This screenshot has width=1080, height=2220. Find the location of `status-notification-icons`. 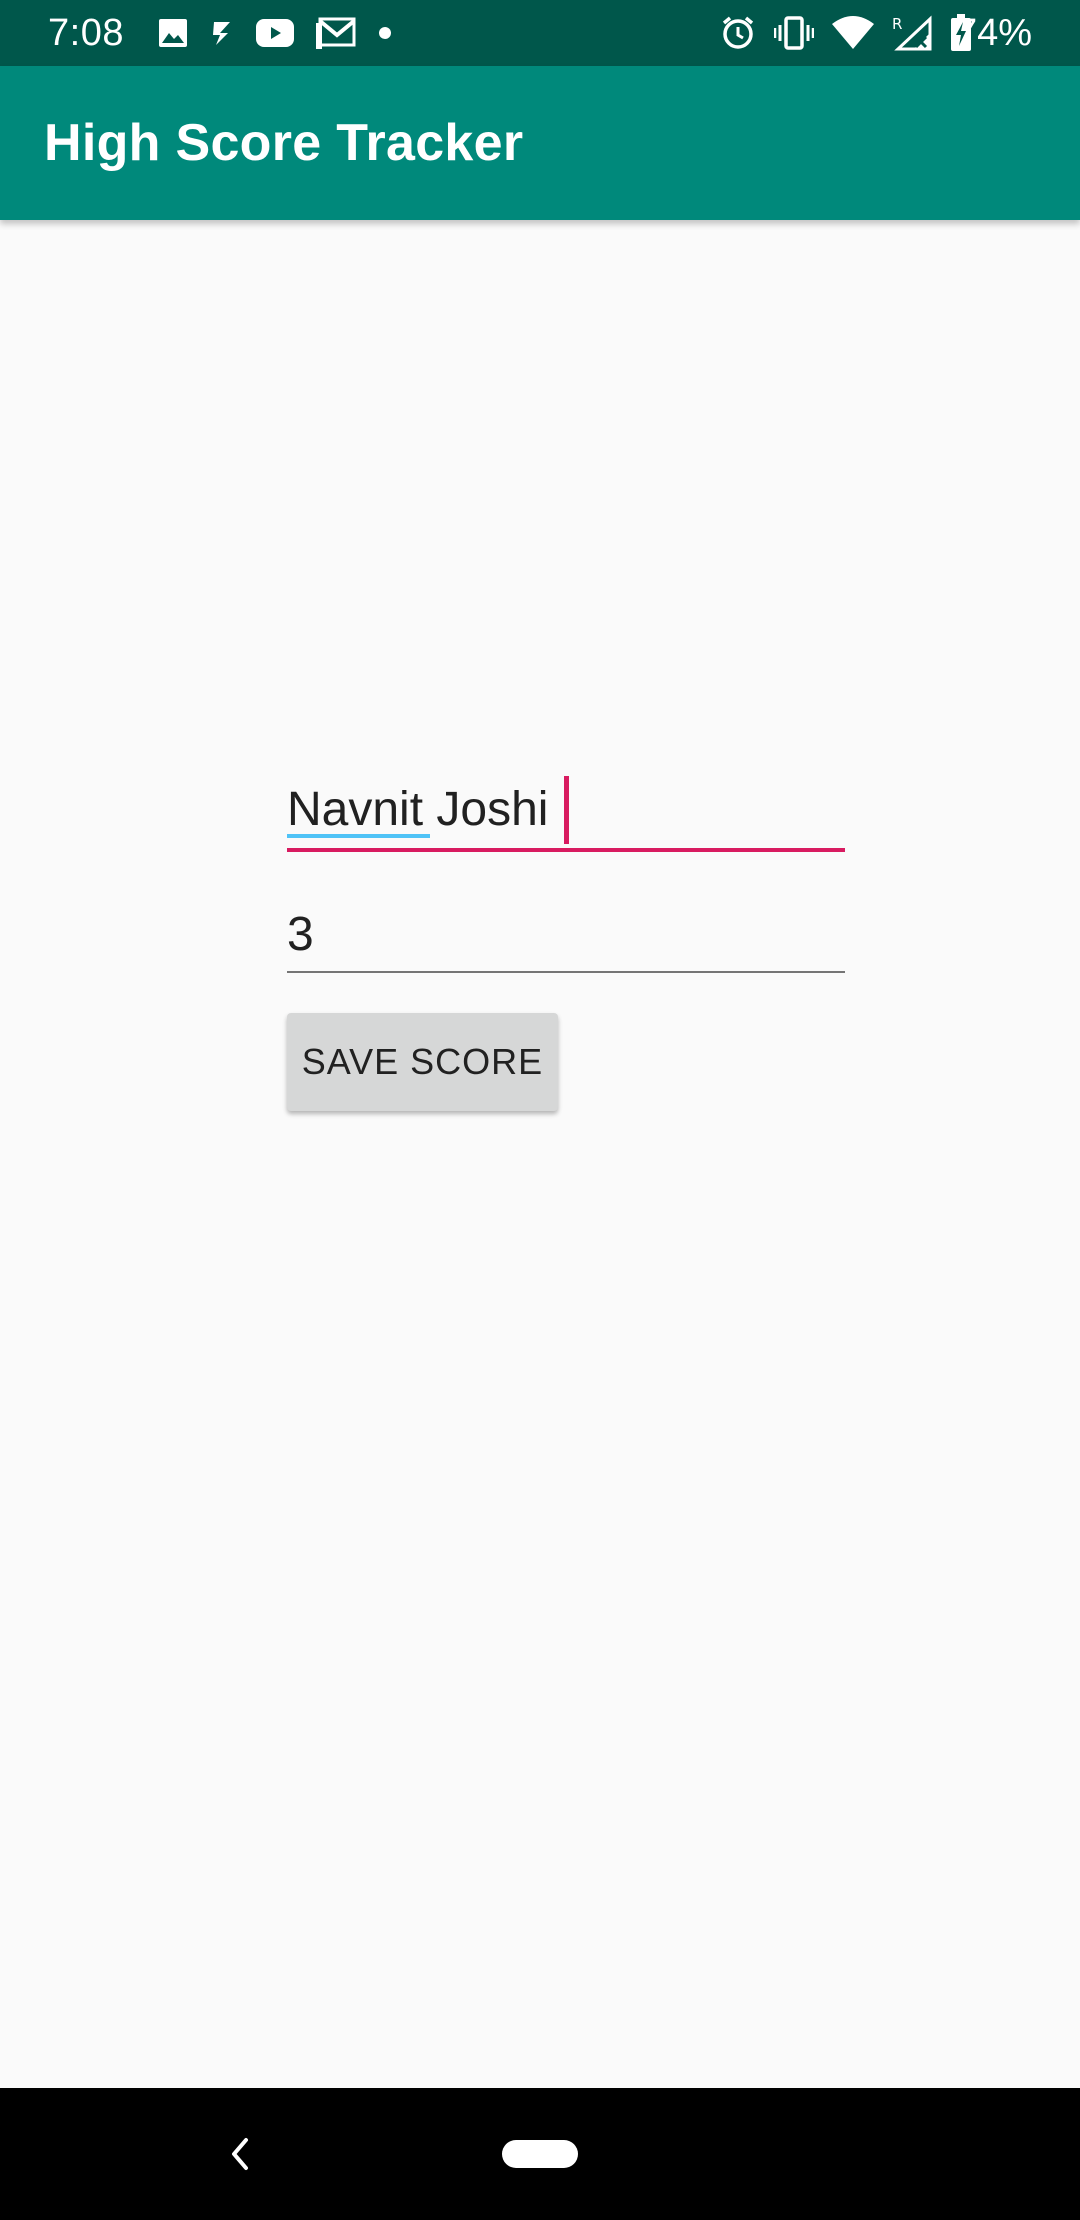

status-notification-icons is located at coordinates (275, 33).